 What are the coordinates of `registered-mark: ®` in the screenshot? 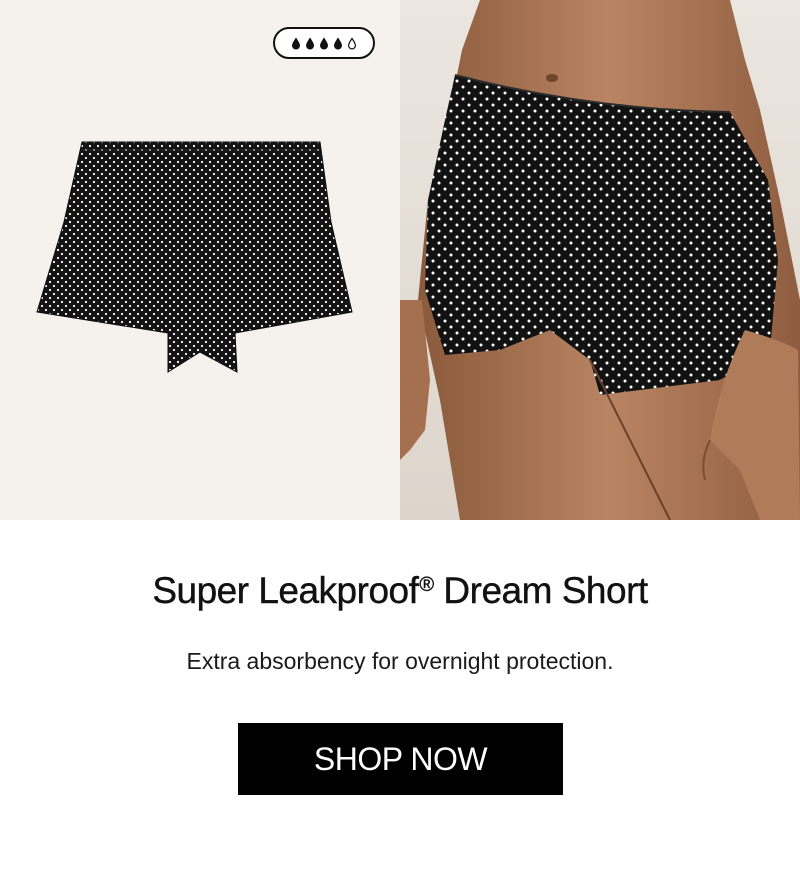 It's located at (426, 585).